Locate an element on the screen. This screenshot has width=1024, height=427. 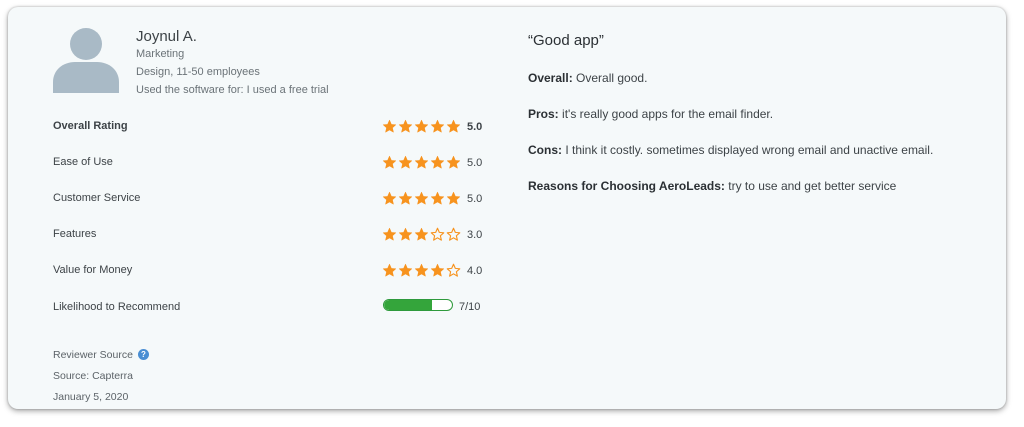
rating-value-overall: 5.0 is located at coordinates (475, 127).